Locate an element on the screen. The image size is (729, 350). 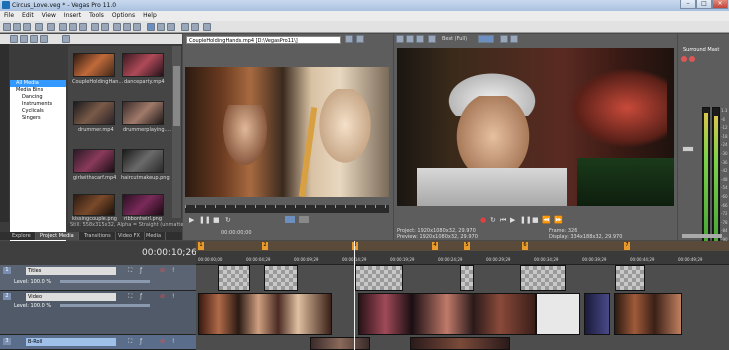
preview-quality-select: Best (Full) is located at coordinates (454, 39).